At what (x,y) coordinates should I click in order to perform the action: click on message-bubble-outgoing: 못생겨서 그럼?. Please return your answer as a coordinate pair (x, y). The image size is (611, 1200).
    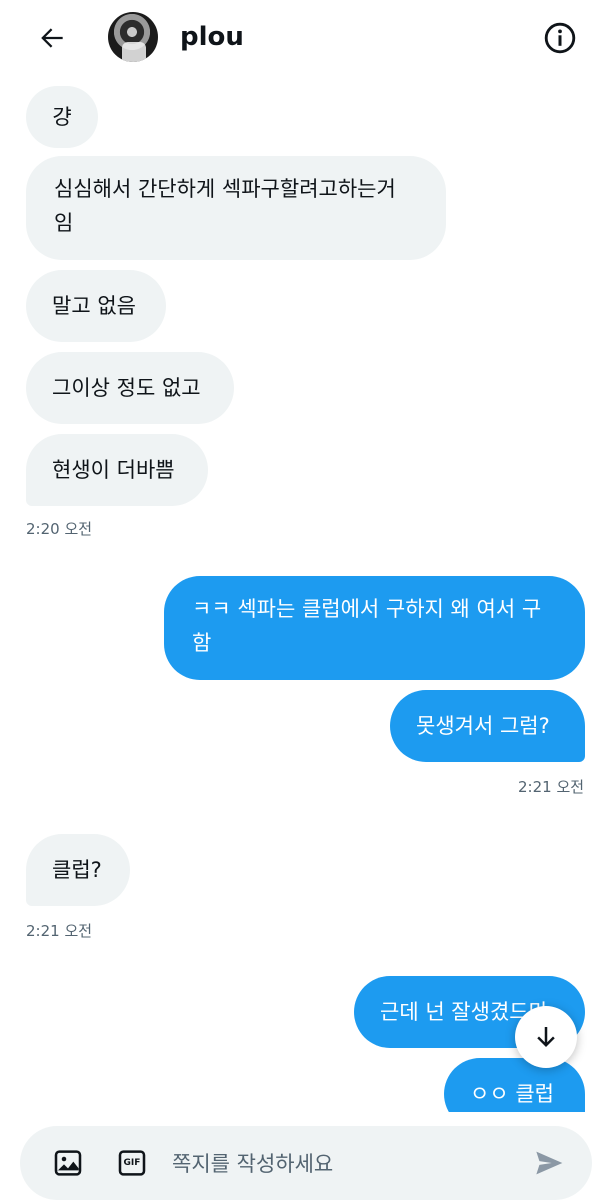
    Looking at the image, I should click on (487, 726).